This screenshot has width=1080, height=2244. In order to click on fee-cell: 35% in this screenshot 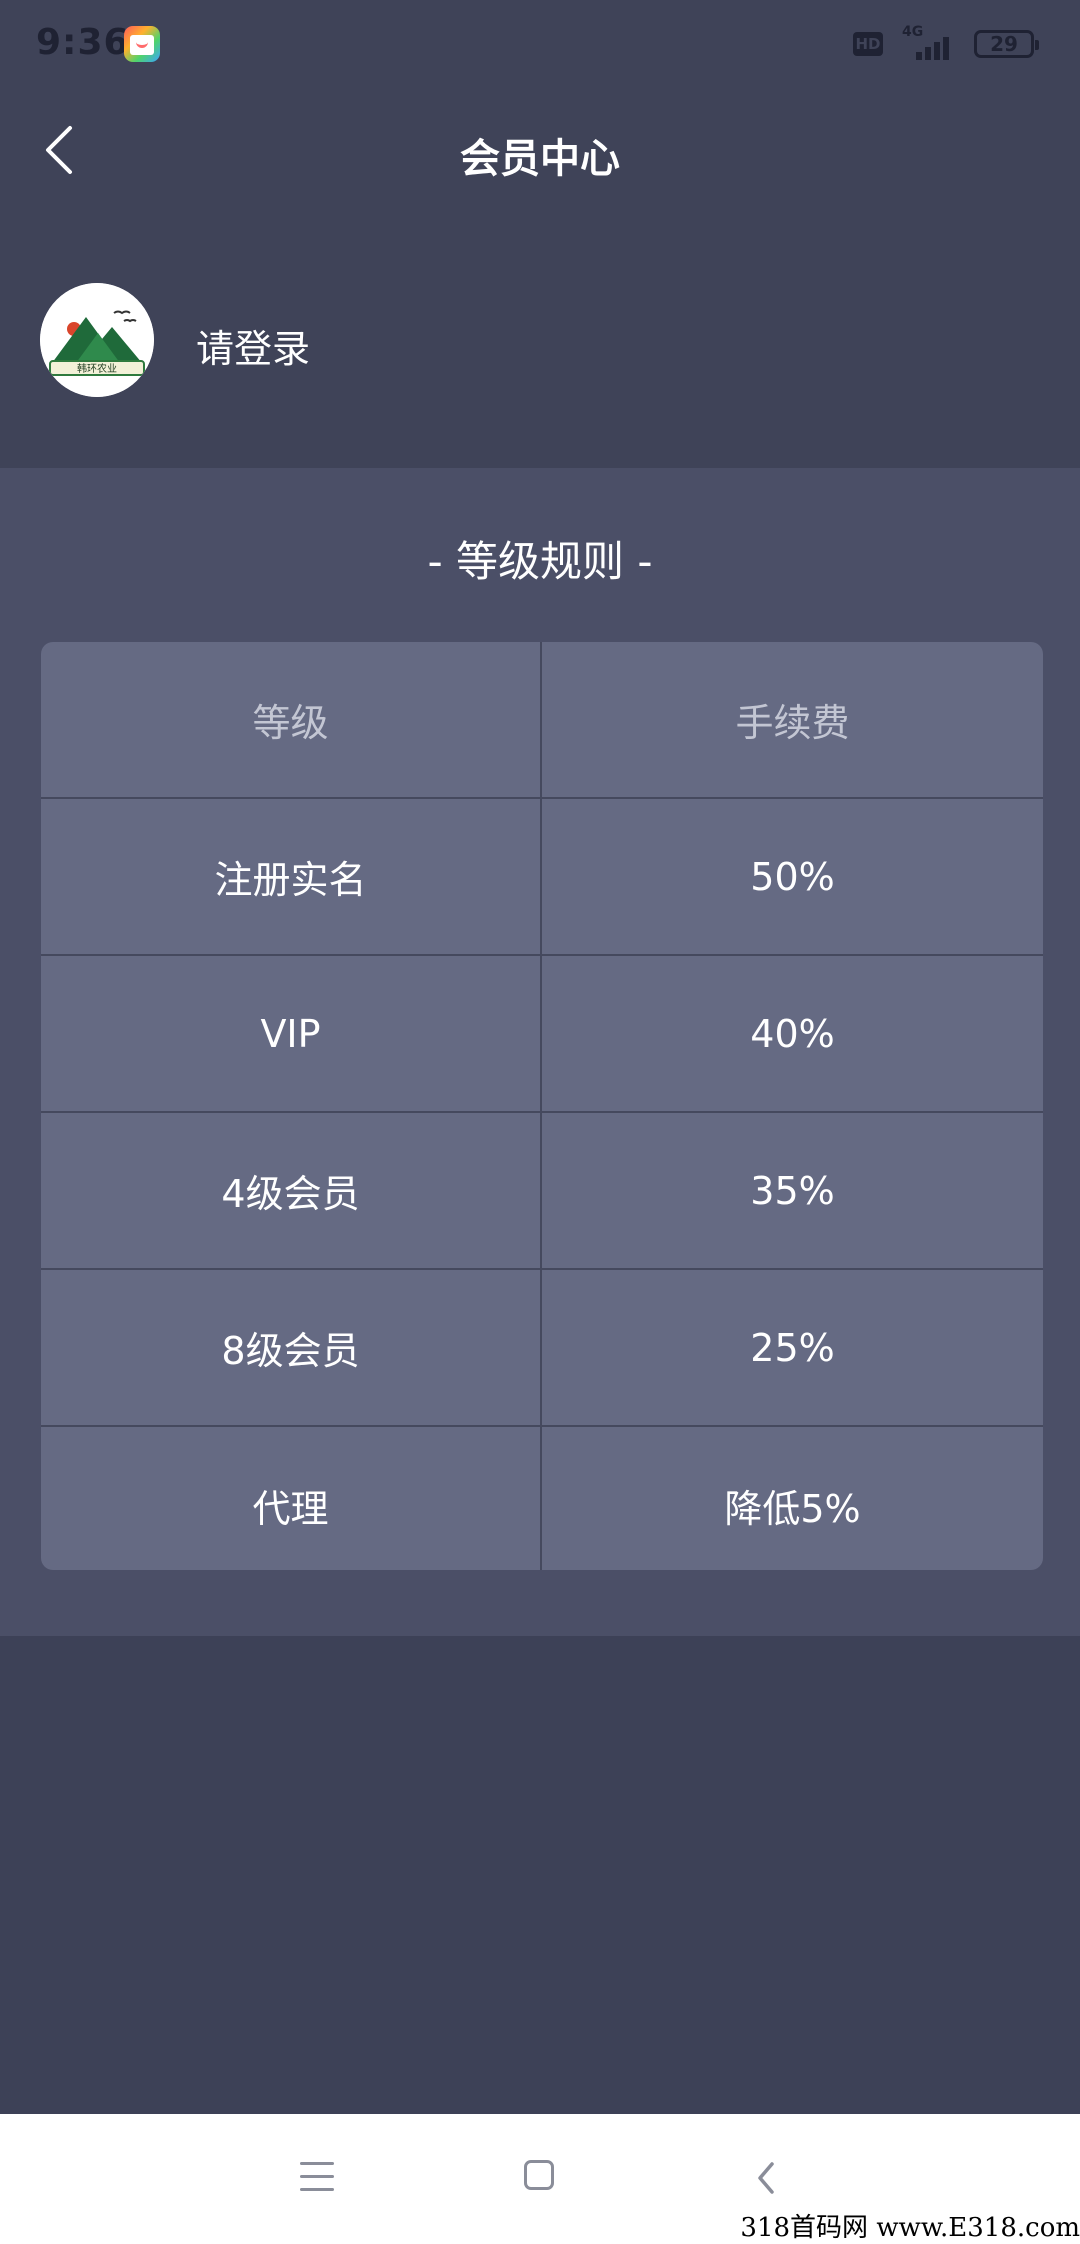, I will do `click(792, 1190)`.